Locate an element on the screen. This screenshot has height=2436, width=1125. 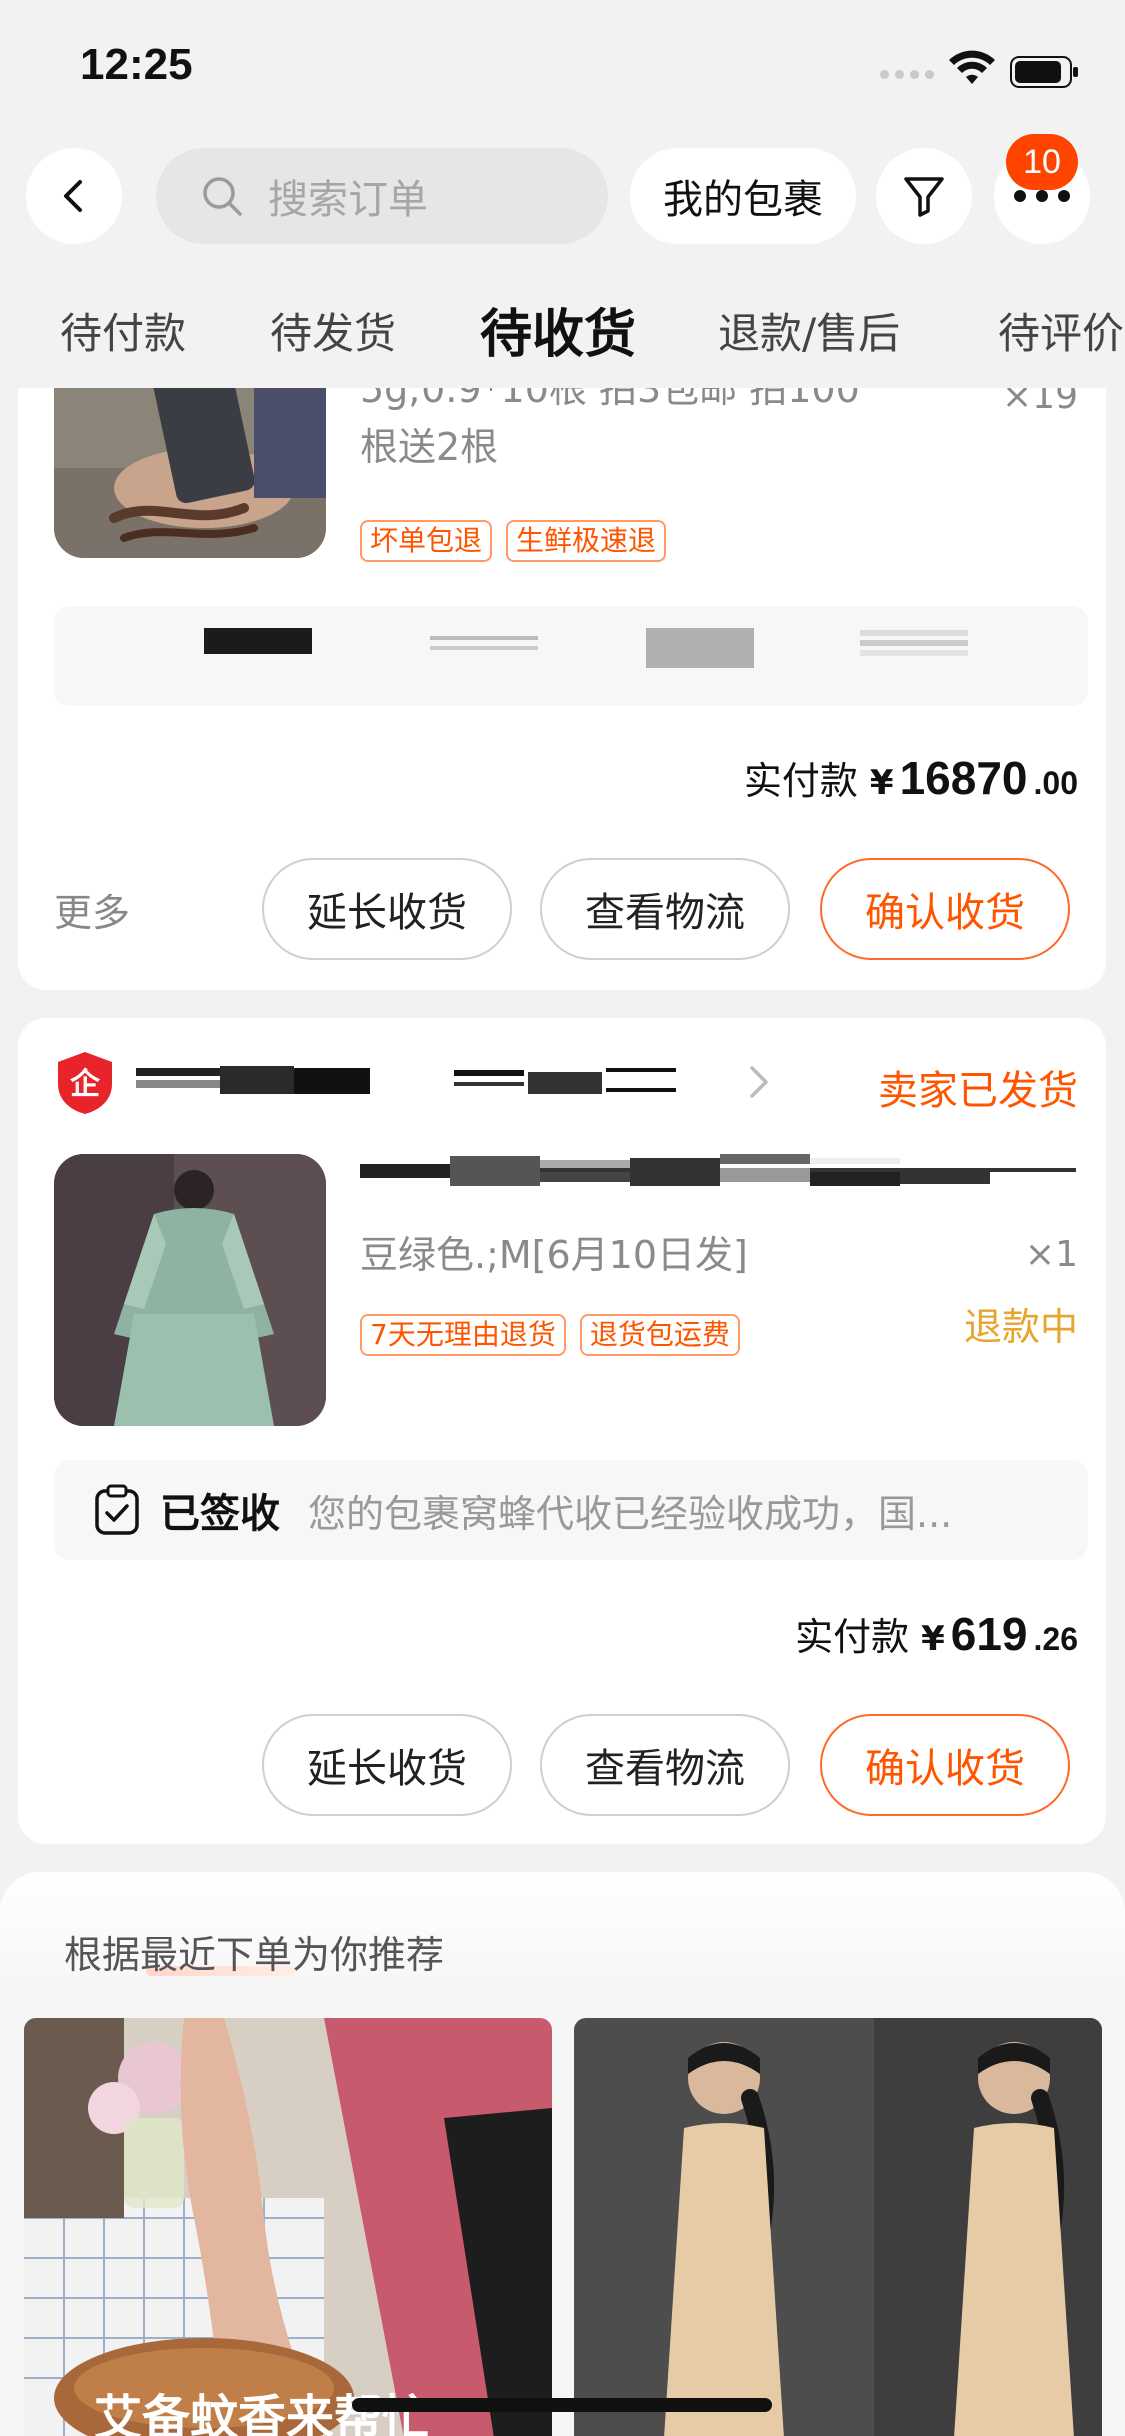
enterprise-shop-icon: 企 is located at coordinates (85, 1083).